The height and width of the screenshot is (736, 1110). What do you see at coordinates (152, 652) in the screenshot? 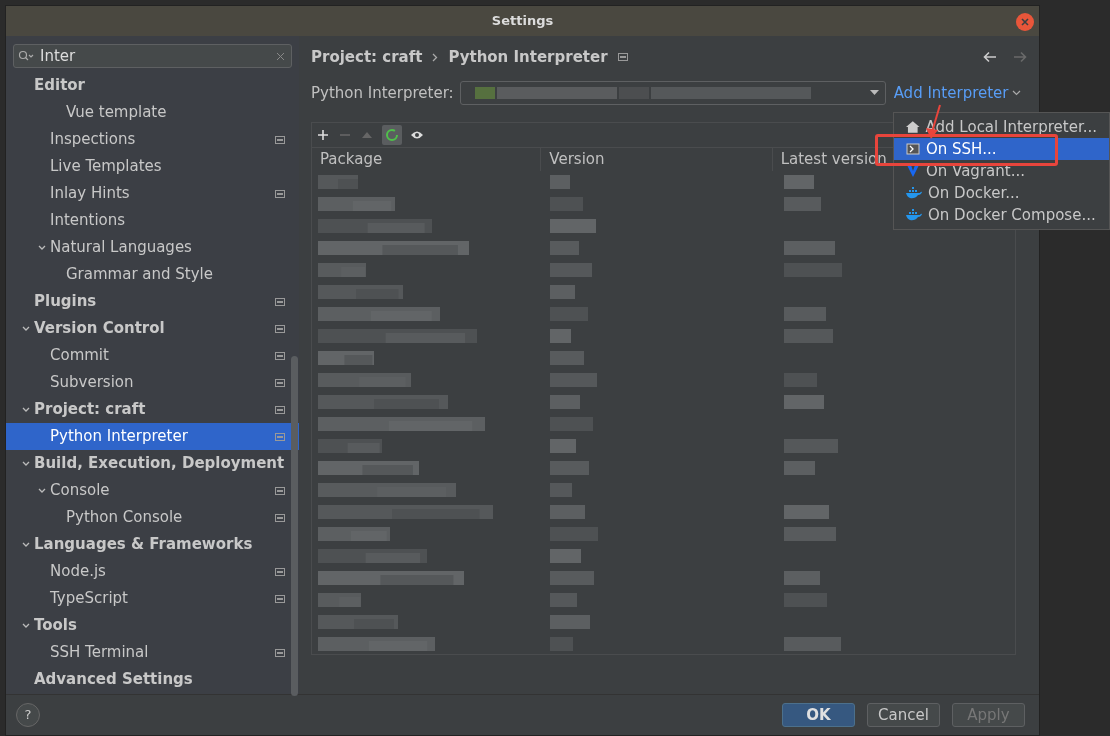
I see `tree-item: SSH Terminal` at bounding box center [152, 652].